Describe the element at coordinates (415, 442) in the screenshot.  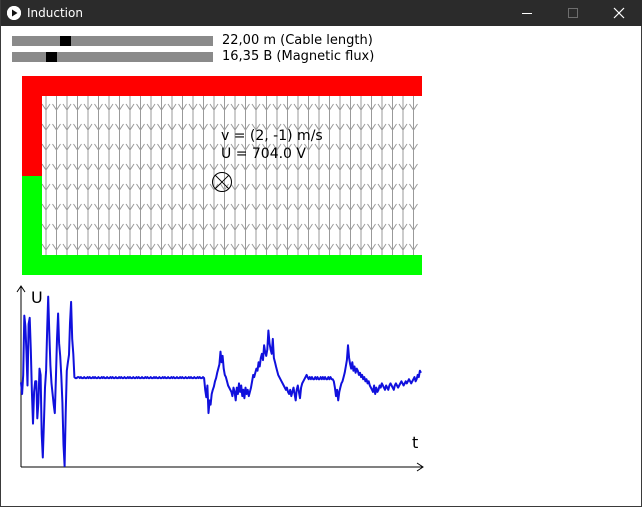
I see `x-axis-label: t` at that location.